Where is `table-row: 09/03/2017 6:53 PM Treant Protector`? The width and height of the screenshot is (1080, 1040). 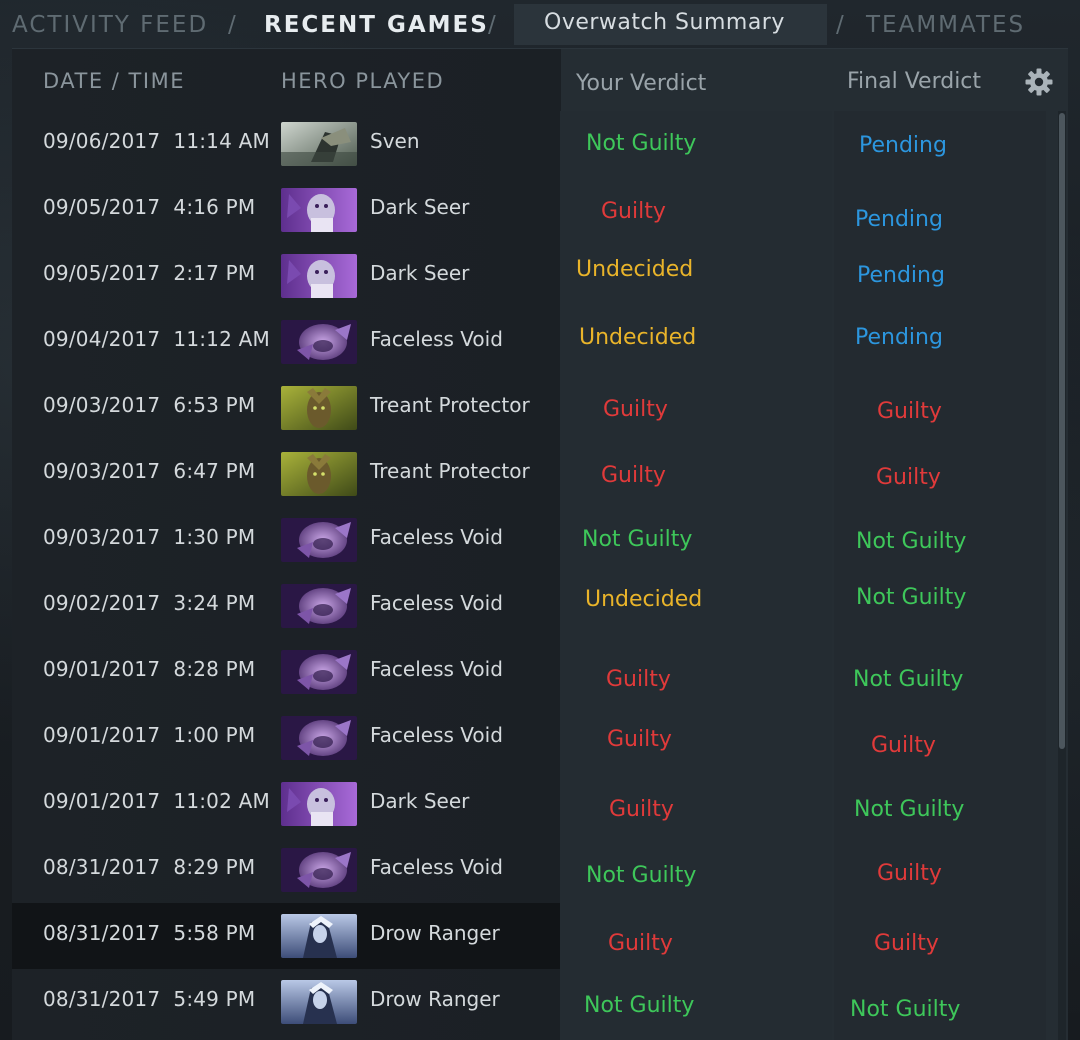 table-row: 09/03/2017 6:53 PM Treant Protector is located at coordinates (286, 408).